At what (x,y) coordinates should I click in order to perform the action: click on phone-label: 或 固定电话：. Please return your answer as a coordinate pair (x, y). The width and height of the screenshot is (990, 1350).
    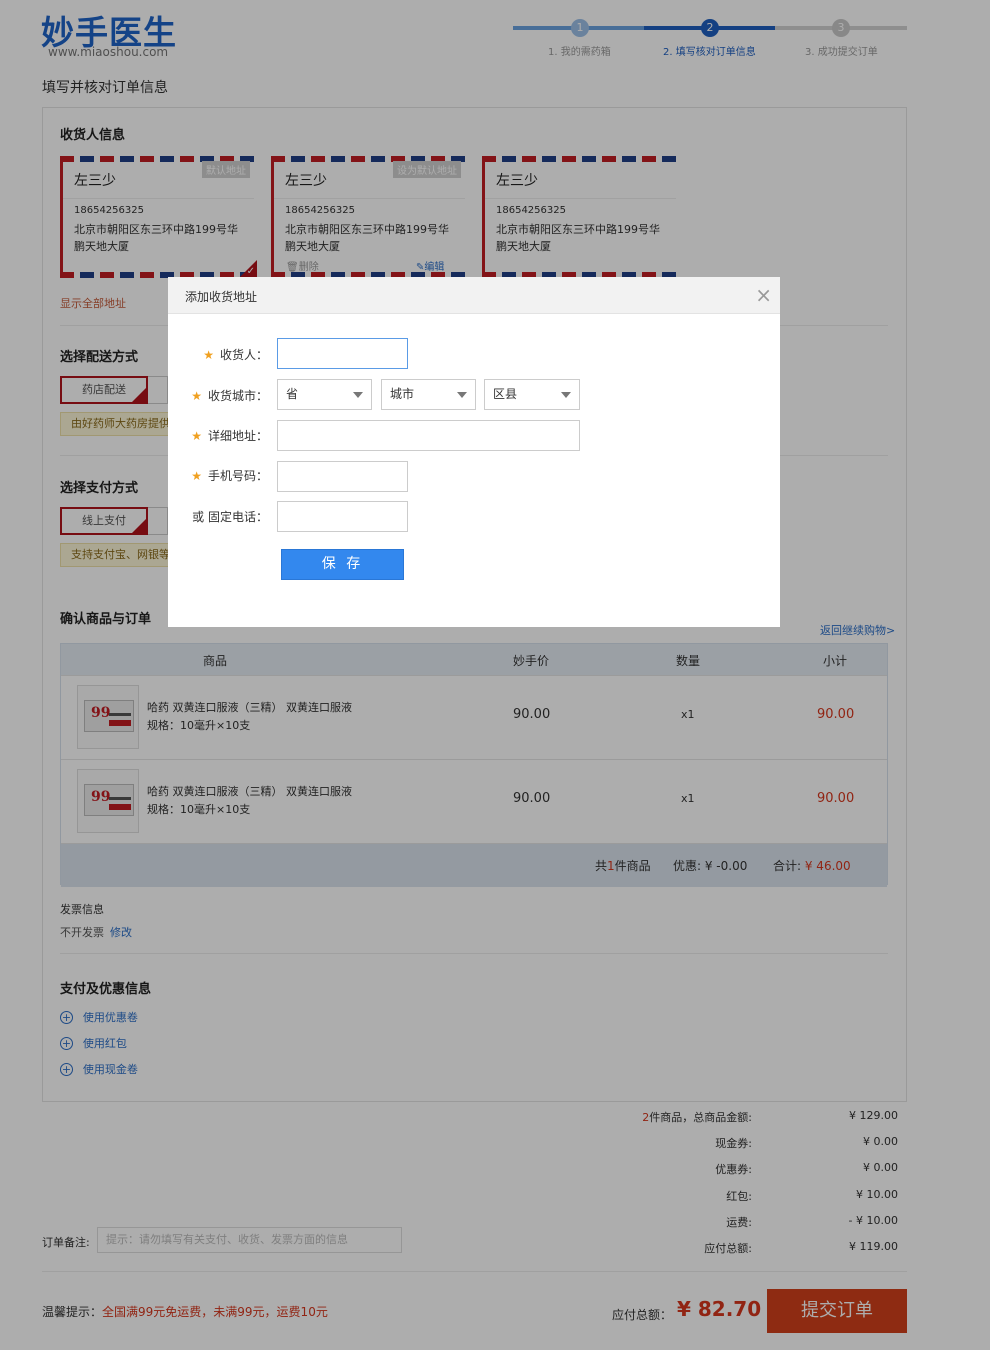
    Looking at the image, I should click on (230, 517).